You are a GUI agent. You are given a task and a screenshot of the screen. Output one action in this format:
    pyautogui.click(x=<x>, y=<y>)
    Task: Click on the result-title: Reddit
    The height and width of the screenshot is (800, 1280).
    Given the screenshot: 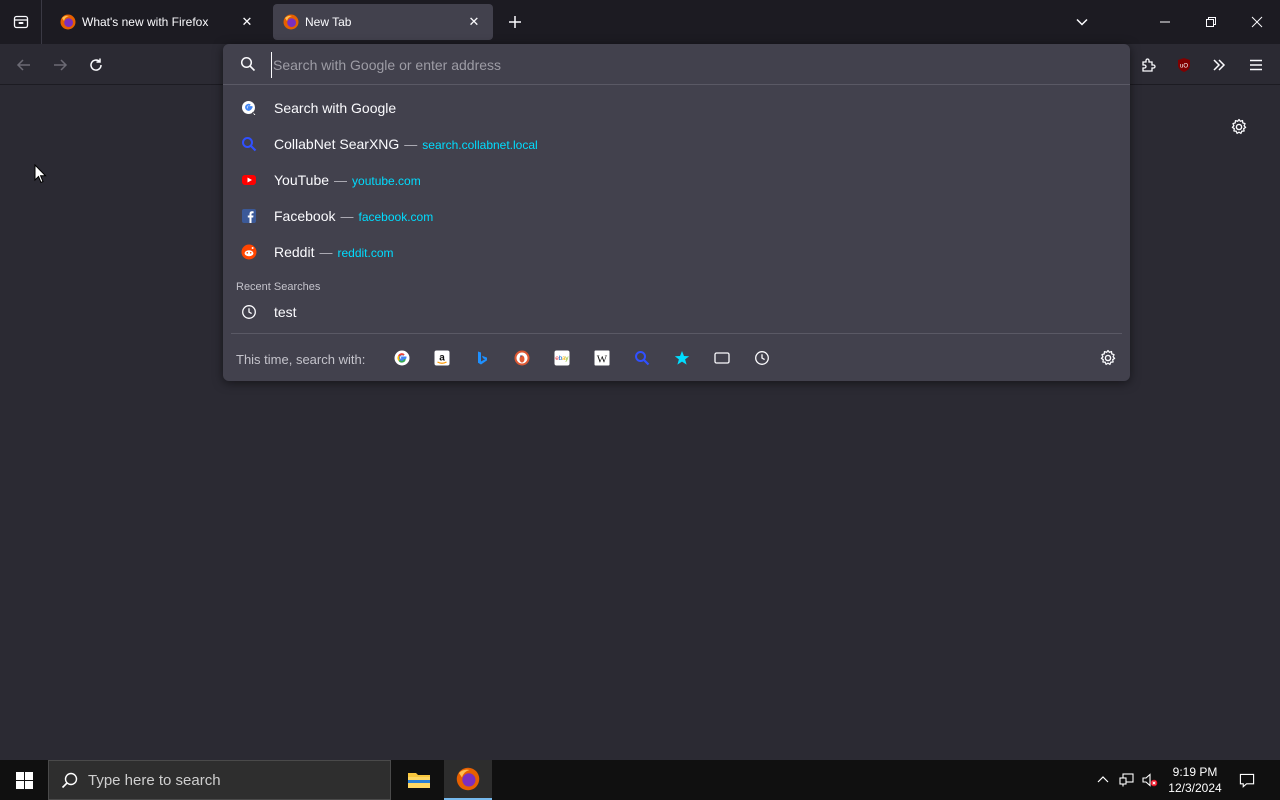 What is the action you would take?
    pyautogui.click(x=294, y=252)
    